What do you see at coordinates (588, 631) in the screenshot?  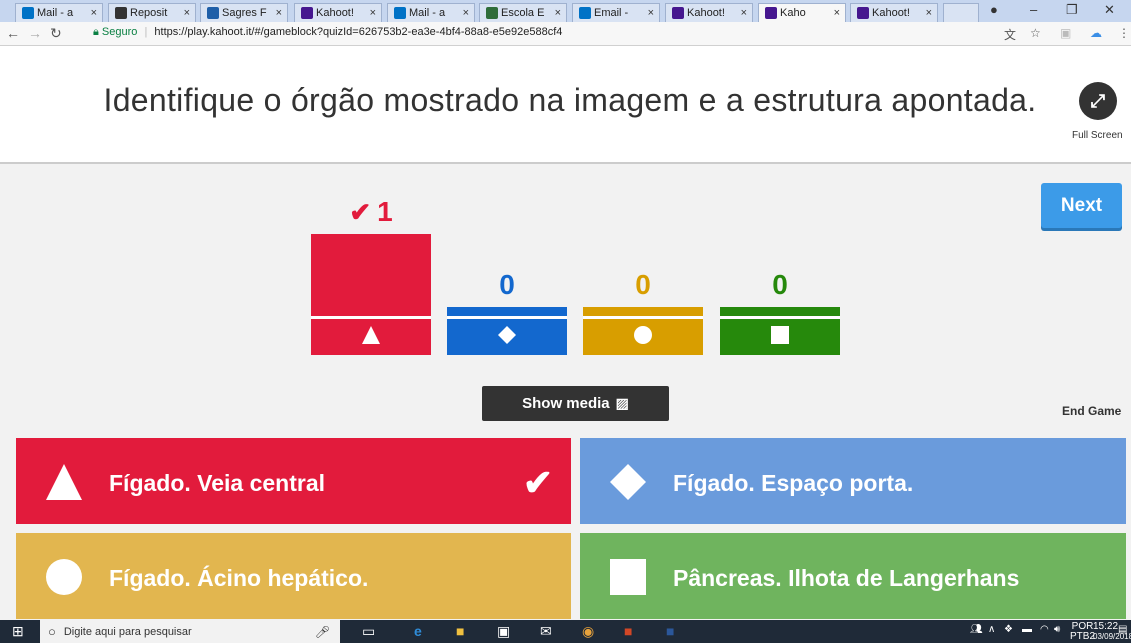 I see `chrome-icon: ◉` at bounding box center [588, 631].